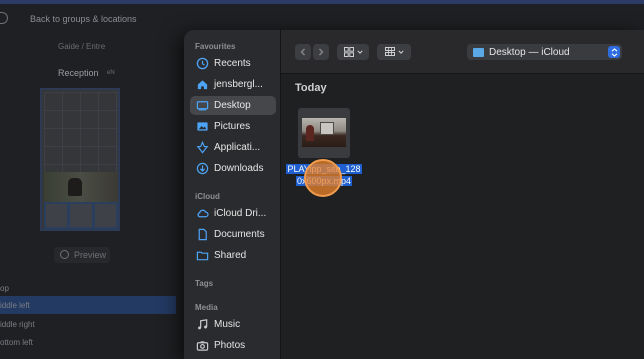 Image resolution: width=644 pixels, height=359 pixels. I want to click on video-file-thumbnail, so click(324, 133).